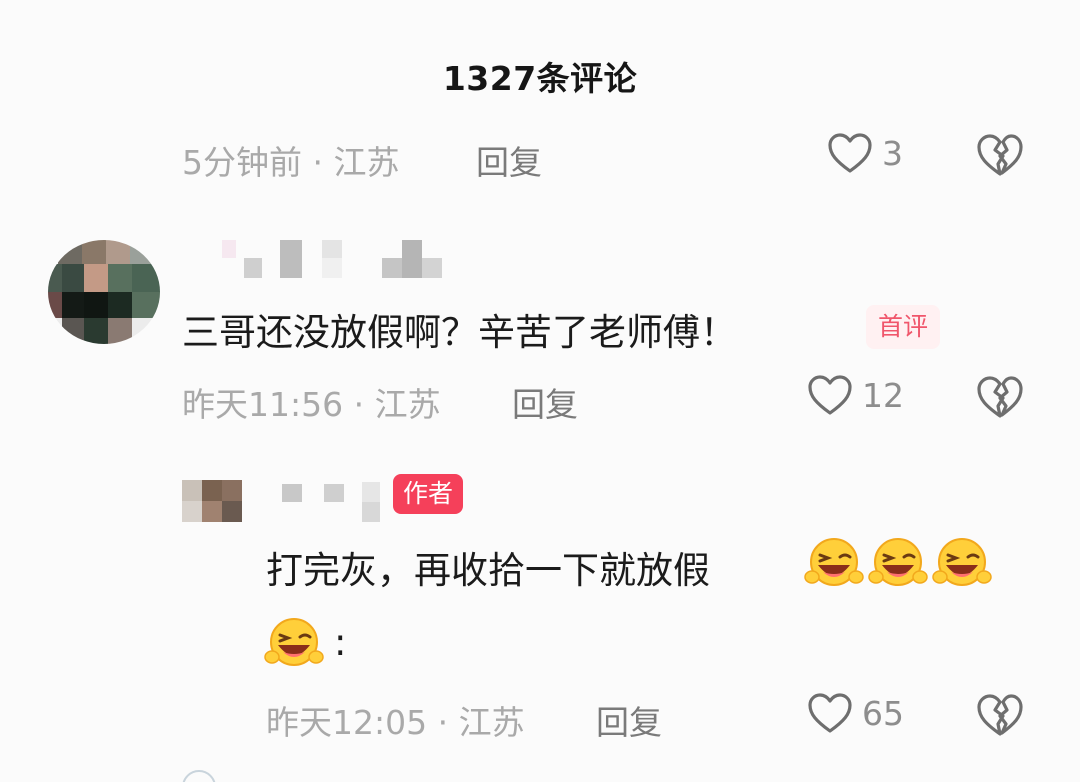 Image resolution: width=1080 pixels, height=782 pixels. I want to click on comment-meta: 5分钟前 · 江苏, so click(291, 162).